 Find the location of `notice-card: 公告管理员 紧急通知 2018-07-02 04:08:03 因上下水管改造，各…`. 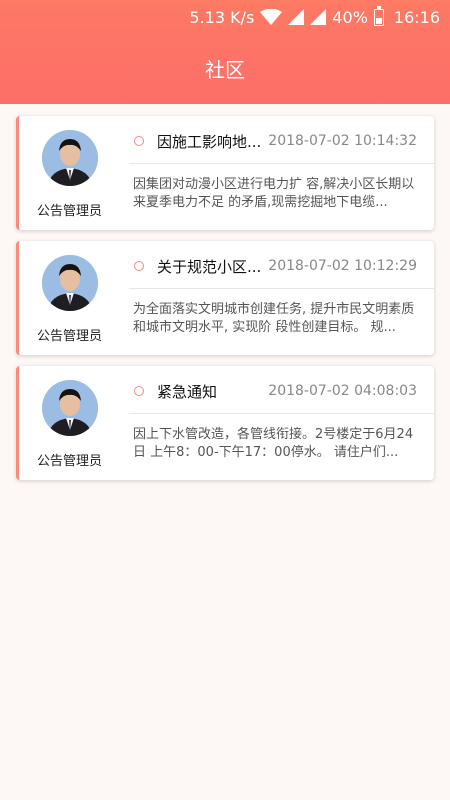

notice-card: 公告管理员 紧急通知 2018-07-02 04:08:03 因上下水管改造，各… is located at coordinates (225, 423).